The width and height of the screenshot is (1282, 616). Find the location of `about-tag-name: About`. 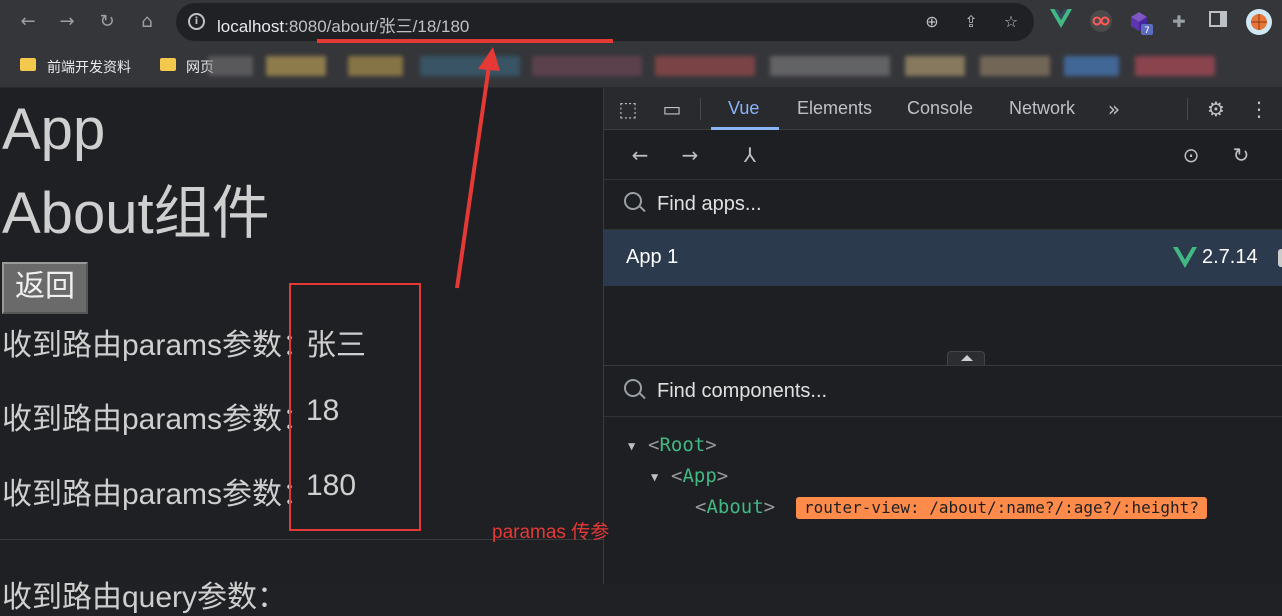

about-tag-name: About is located at coordinates (735, 507).